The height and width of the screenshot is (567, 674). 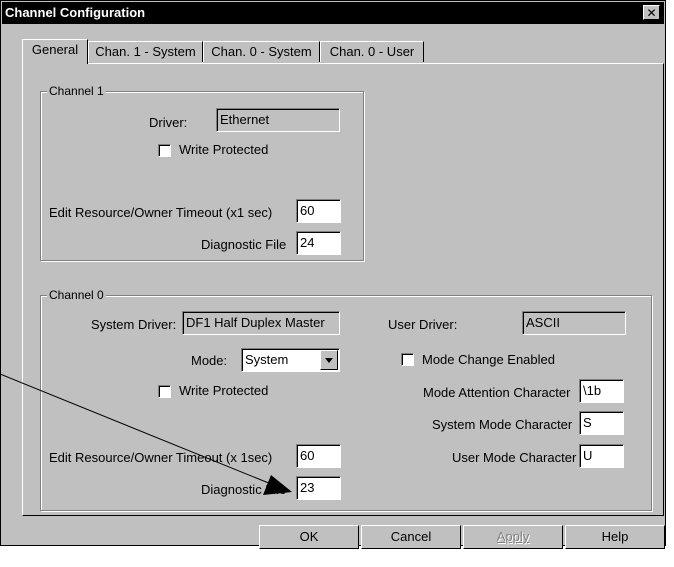 What do you see at coordinates (277, 485) in the screenshot?
I see `callout-arrow-head` at bounding box center [277, 485].